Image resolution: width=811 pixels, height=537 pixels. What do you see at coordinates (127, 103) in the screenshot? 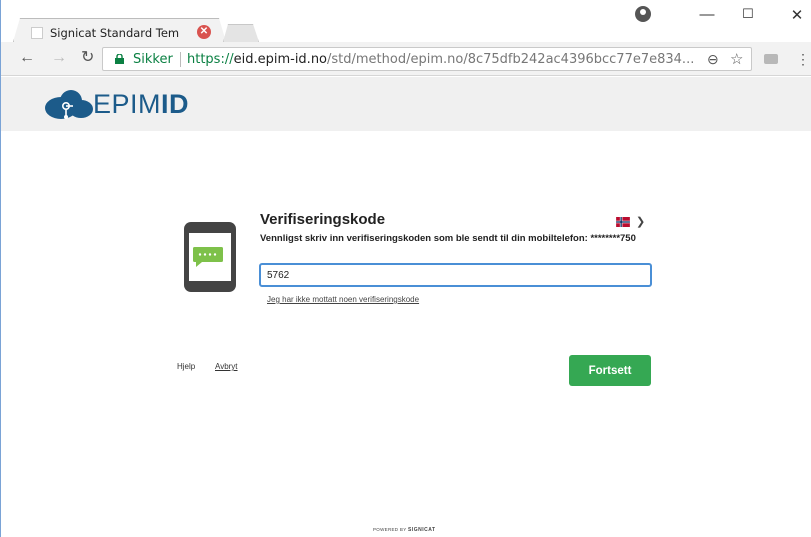
I see `logo-text-light: EPIM` at bounding box center [127, 103].